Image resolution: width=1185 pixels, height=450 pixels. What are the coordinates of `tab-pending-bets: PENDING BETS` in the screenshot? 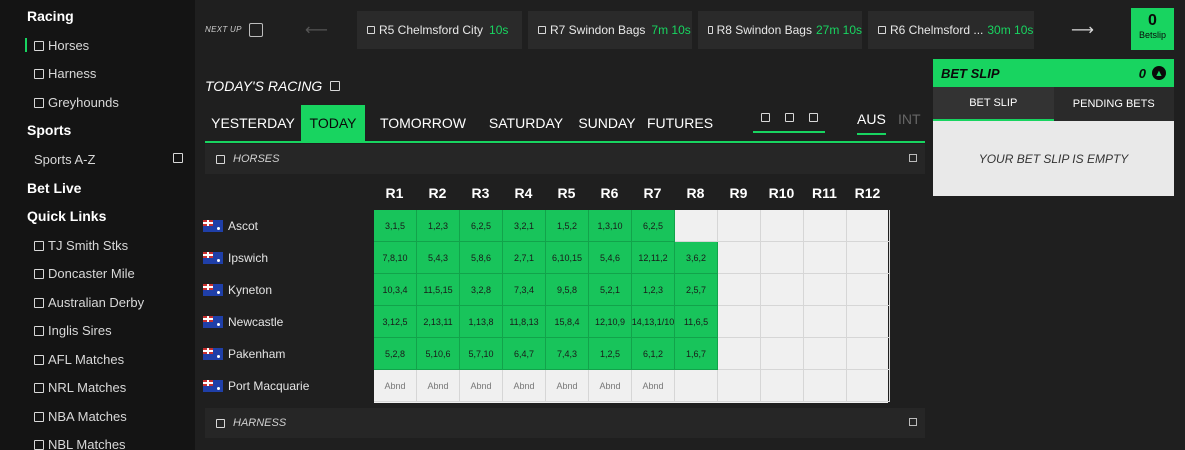 It's located at (1114, 104).